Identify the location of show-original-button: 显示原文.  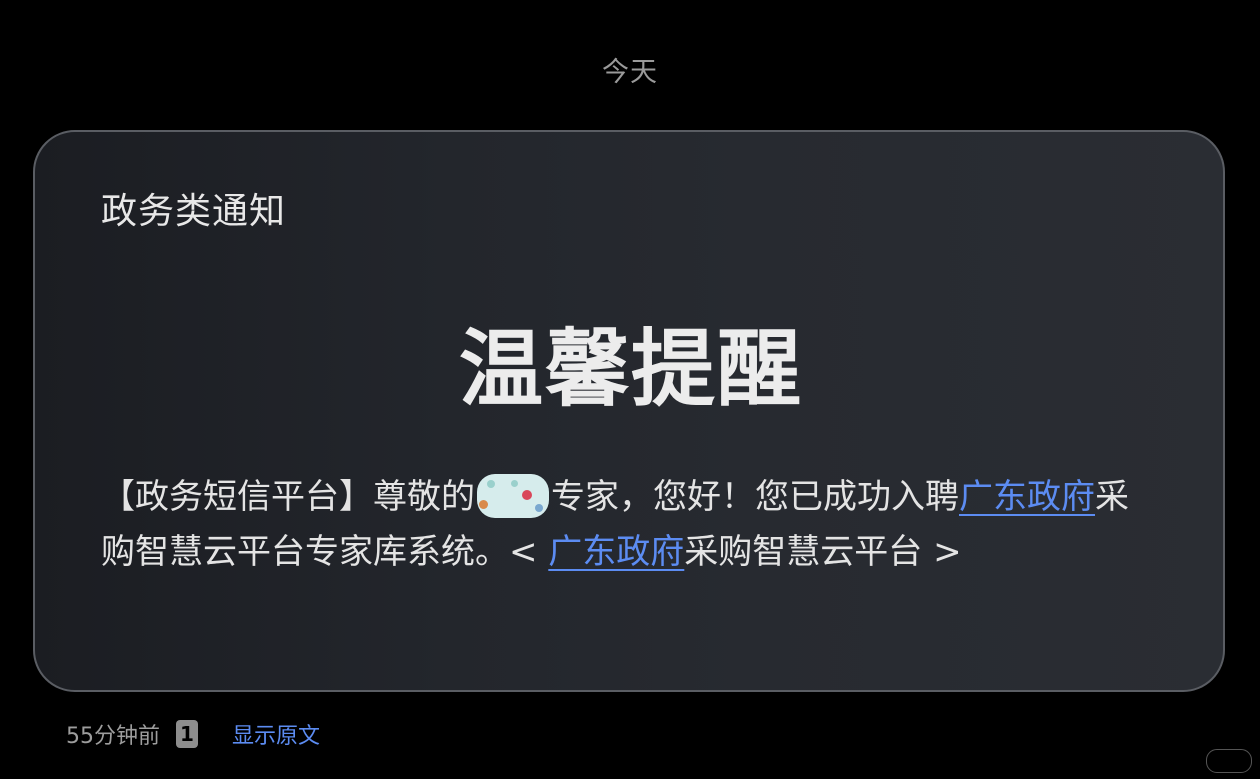
(276, 734).